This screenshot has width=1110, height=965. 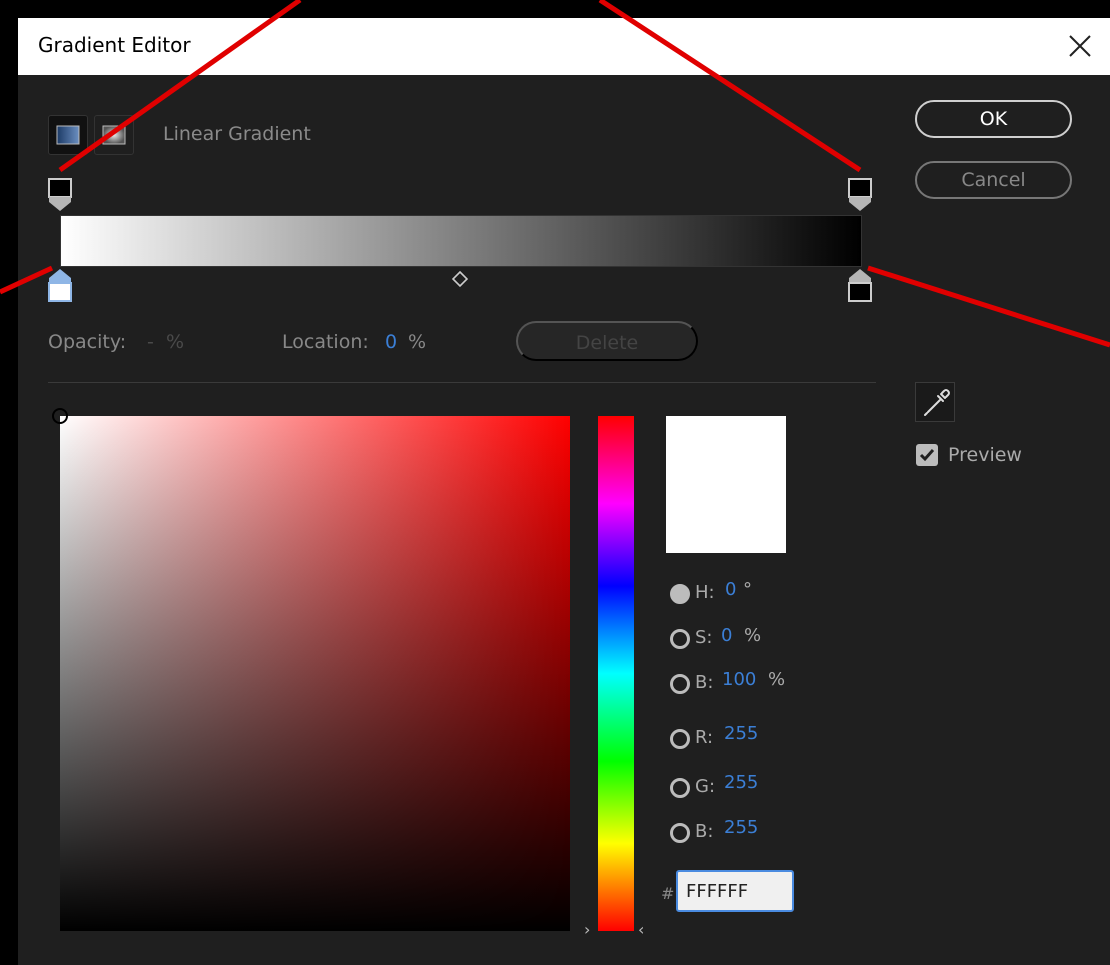 I want to click on opacity-unit: %, so click(x=175, y=342).